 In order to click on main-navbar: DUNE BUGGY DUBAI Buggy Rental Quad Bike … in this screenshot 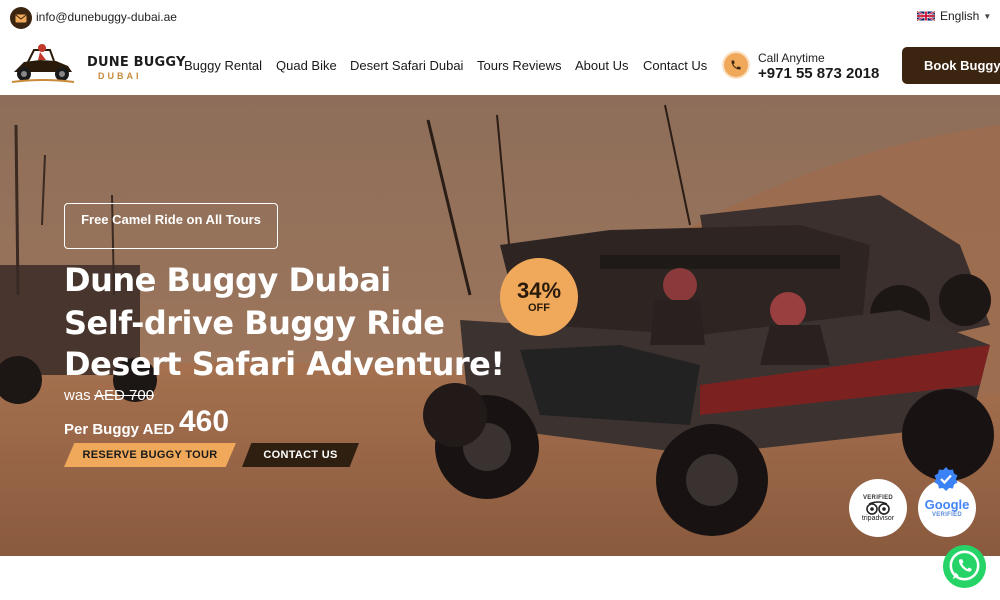, I will do `click(500, 65)`.